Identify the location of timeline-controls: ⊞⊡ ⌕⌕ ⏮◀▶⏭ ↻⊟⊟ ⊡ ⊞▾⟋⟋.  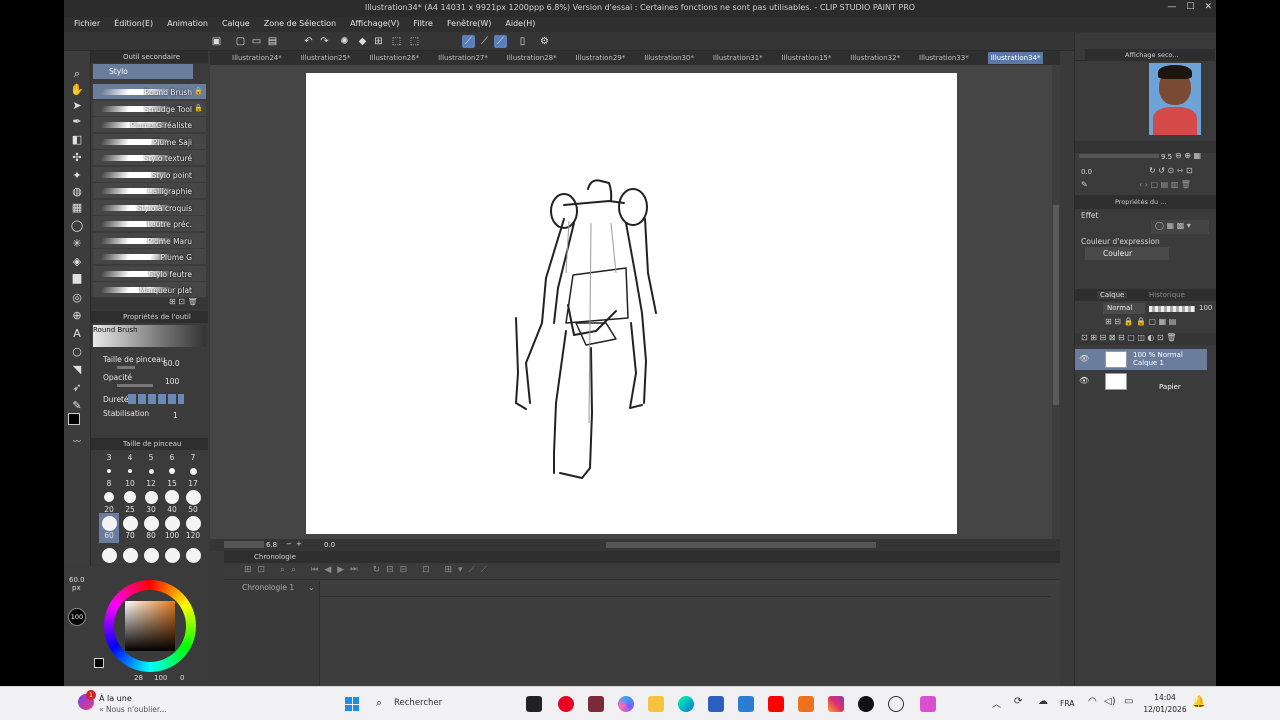
(642, 571).